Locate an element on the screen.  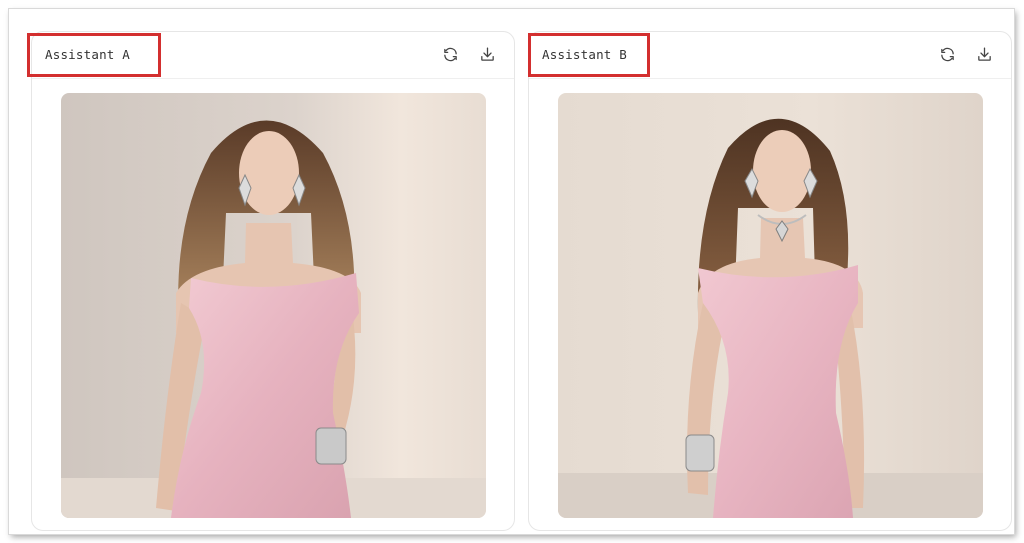
highlight-box-b is located at coordinates (589, 55).